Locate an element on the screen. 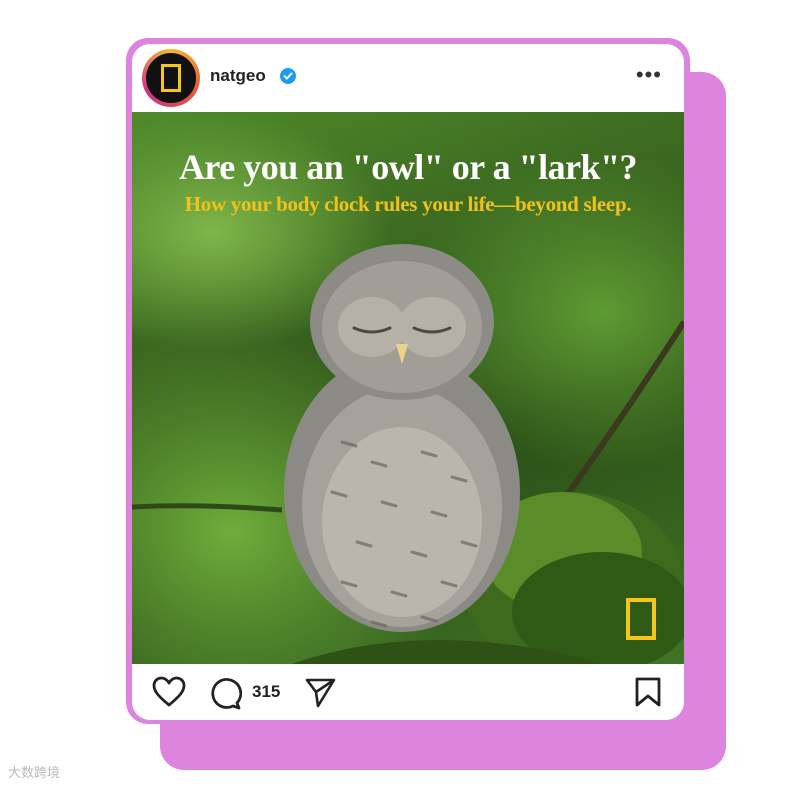 The height and width of the screenshot is (788, 804). action-bar: 315 is located at coordinates (408, 692).